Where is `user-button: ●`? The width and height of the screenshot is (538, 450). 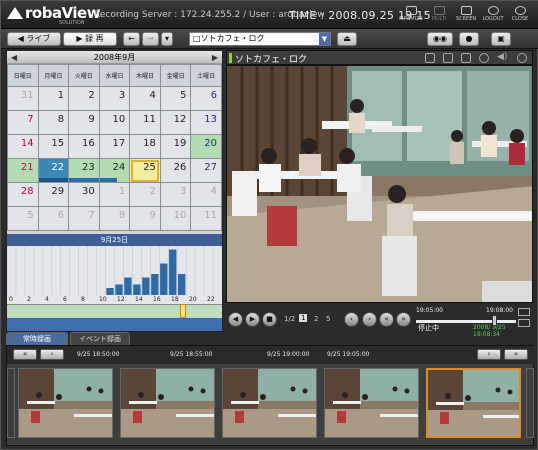 user-button: ● is located at coordinates (469, 39).